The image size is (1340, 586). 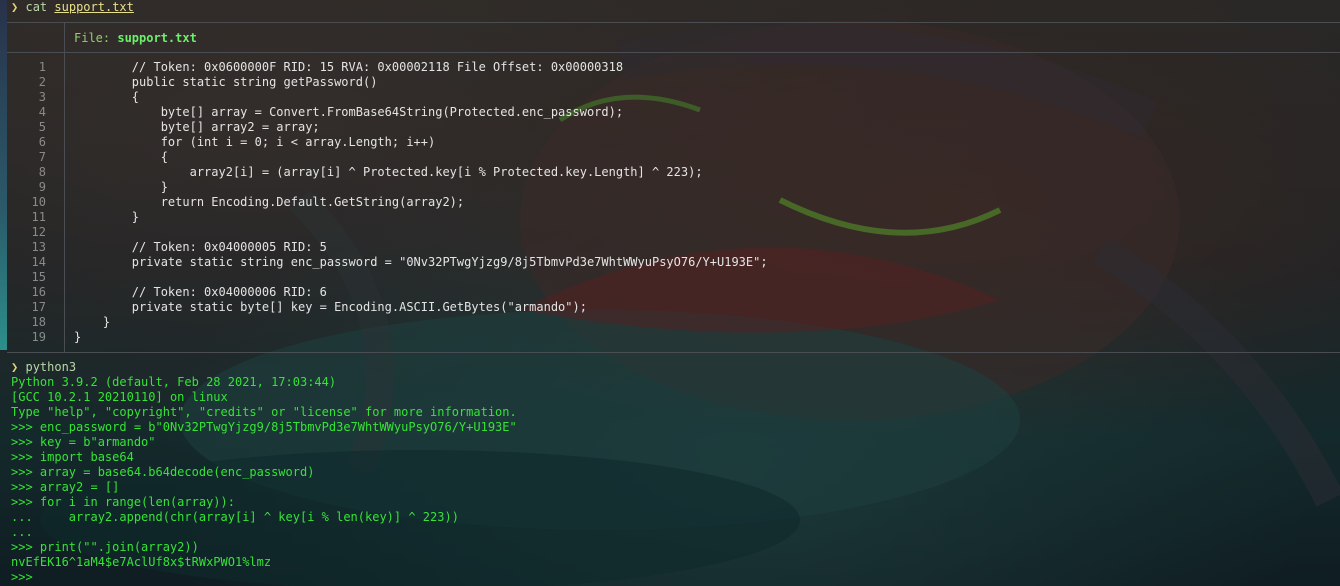 What do you see at coordinates (673, 52) in the screenshot?
I see `header-divider` at bounding box center [673, 52].